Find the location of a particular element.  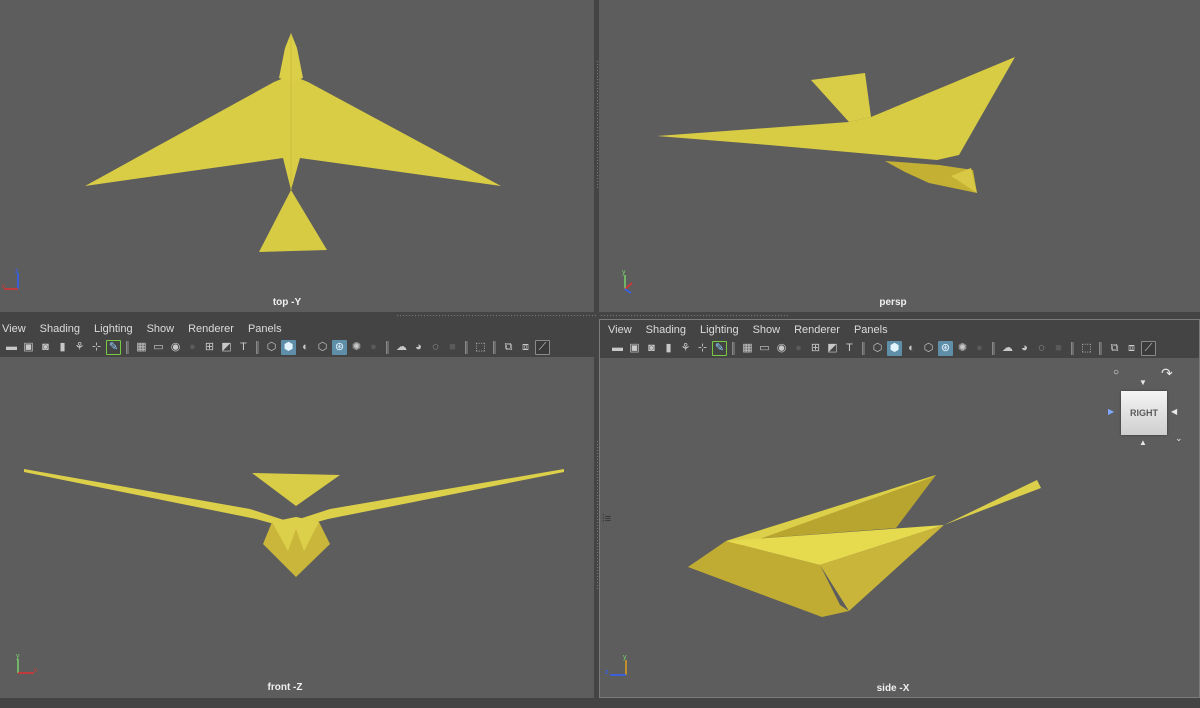

axis-gizmo-side: y z is located at coordinates (616, 665).